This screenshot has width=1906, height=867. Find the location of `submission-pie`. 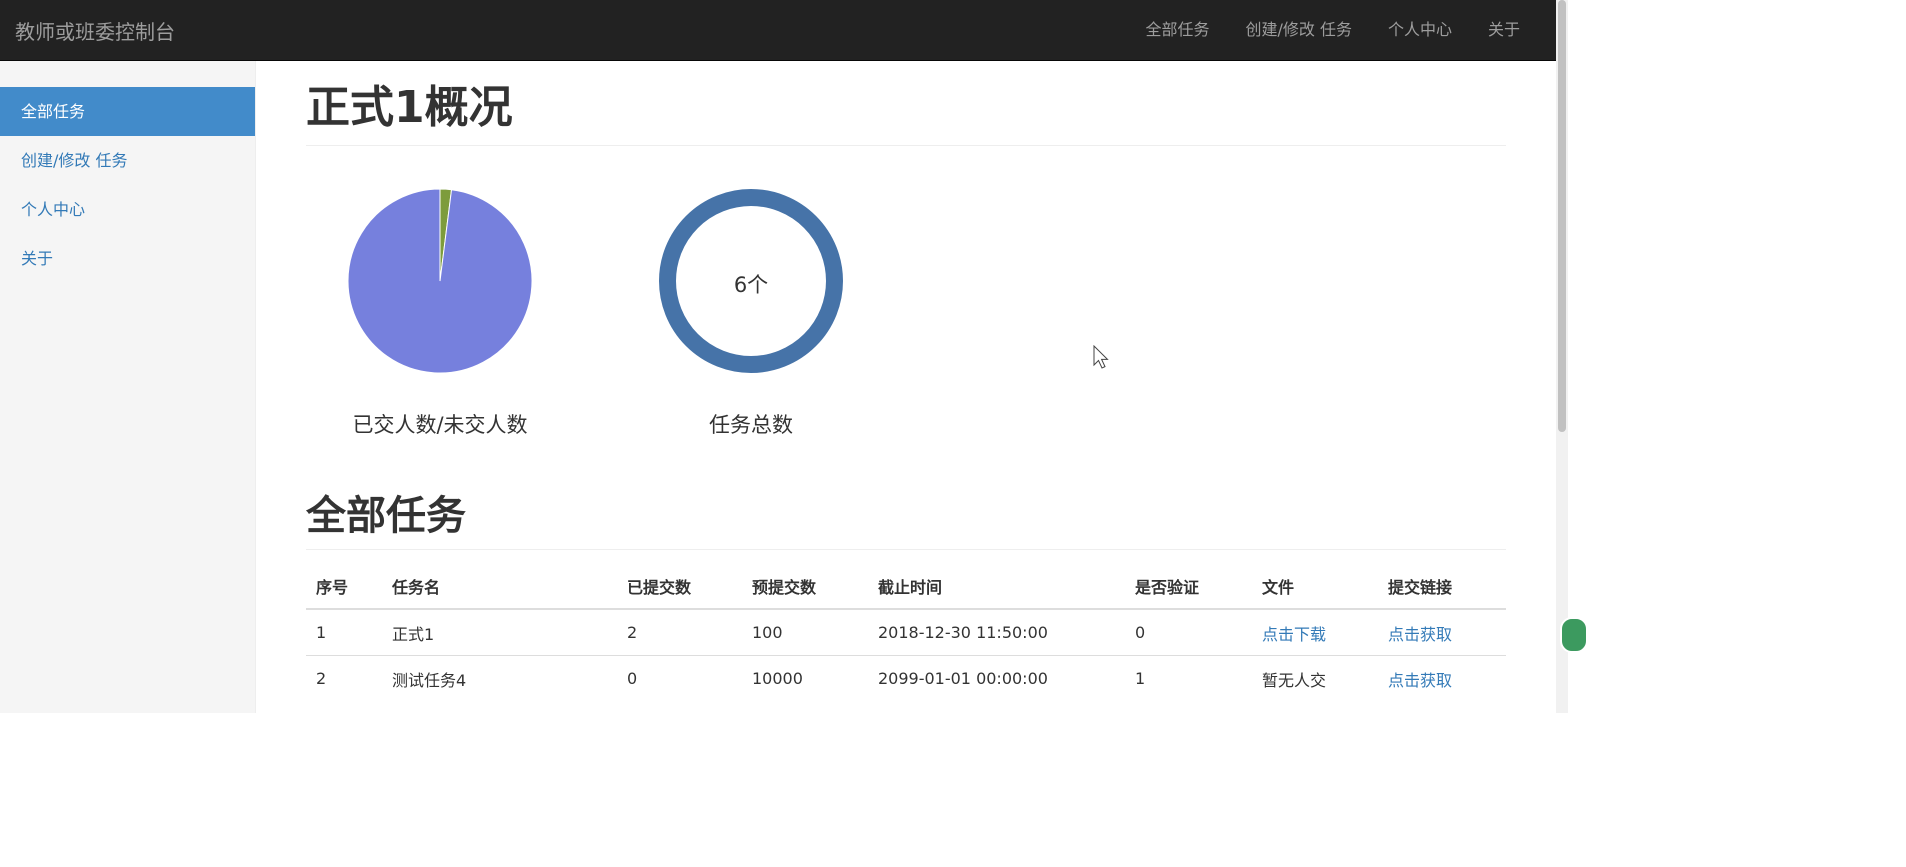

submission-pie is located at coordinates (440, 281).